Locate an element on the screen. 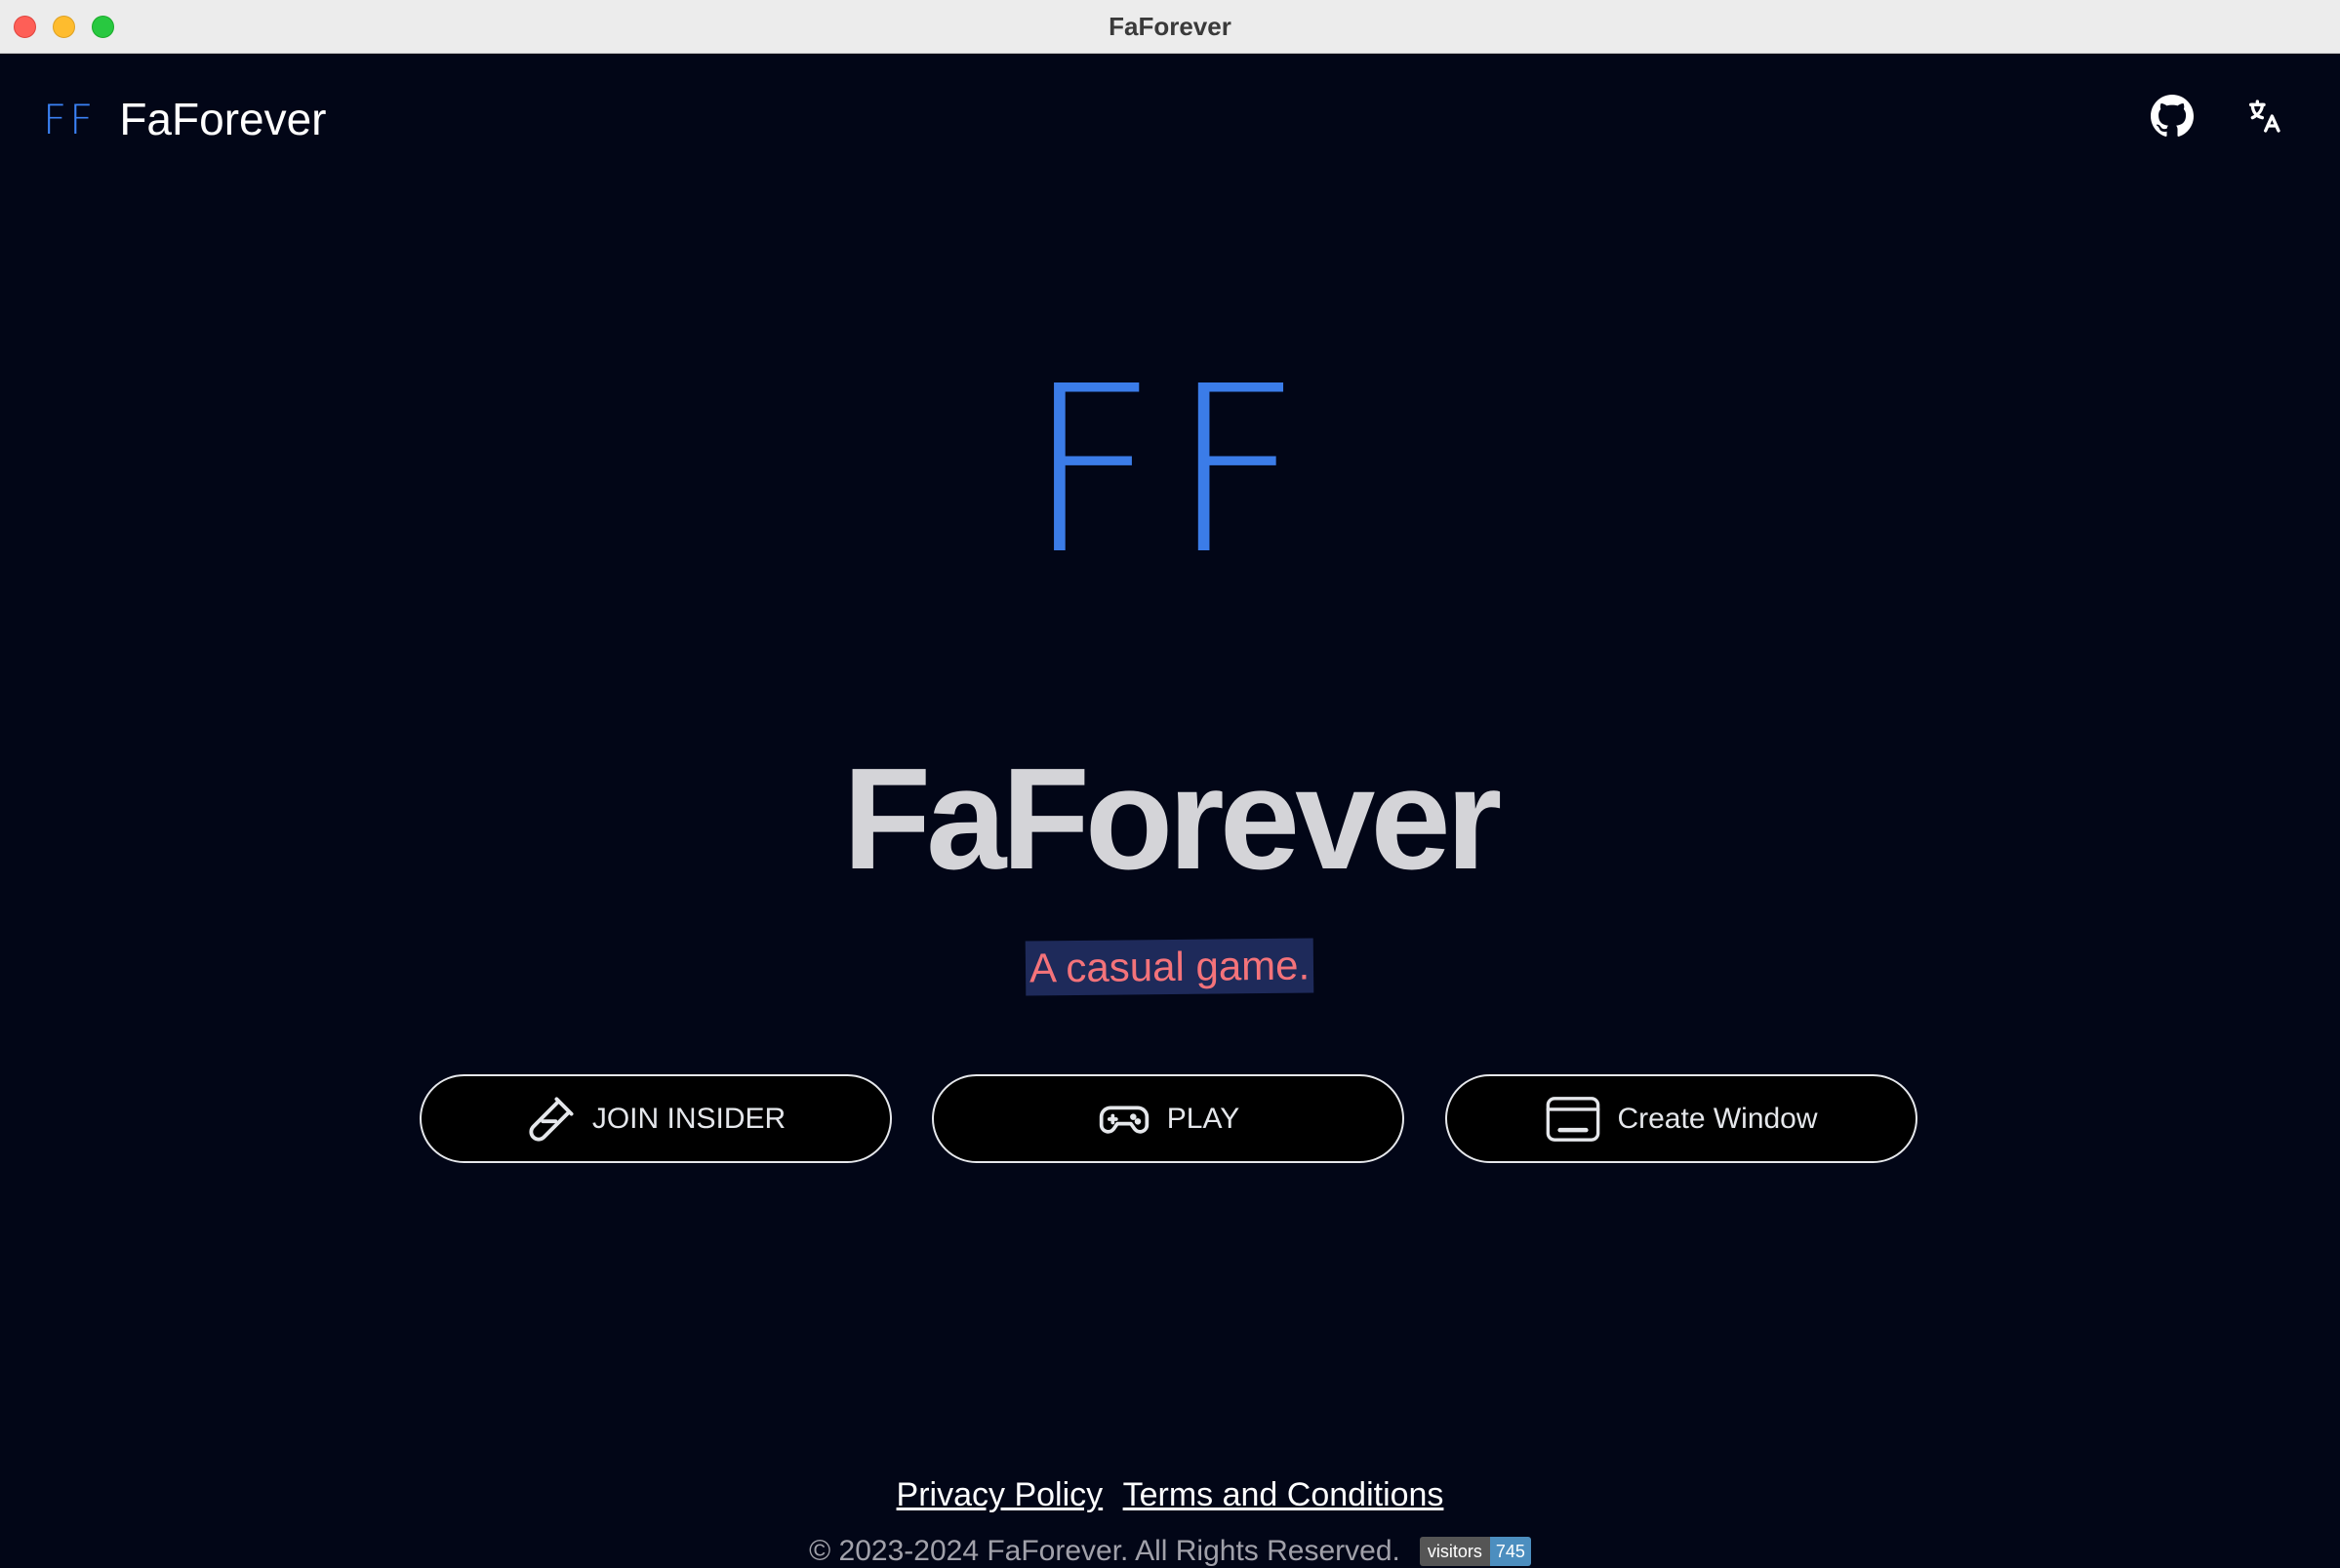 Image resolution: width=2340 pixels, height=1568 pixels. window-icon is located at coordinates (1573, 1119).